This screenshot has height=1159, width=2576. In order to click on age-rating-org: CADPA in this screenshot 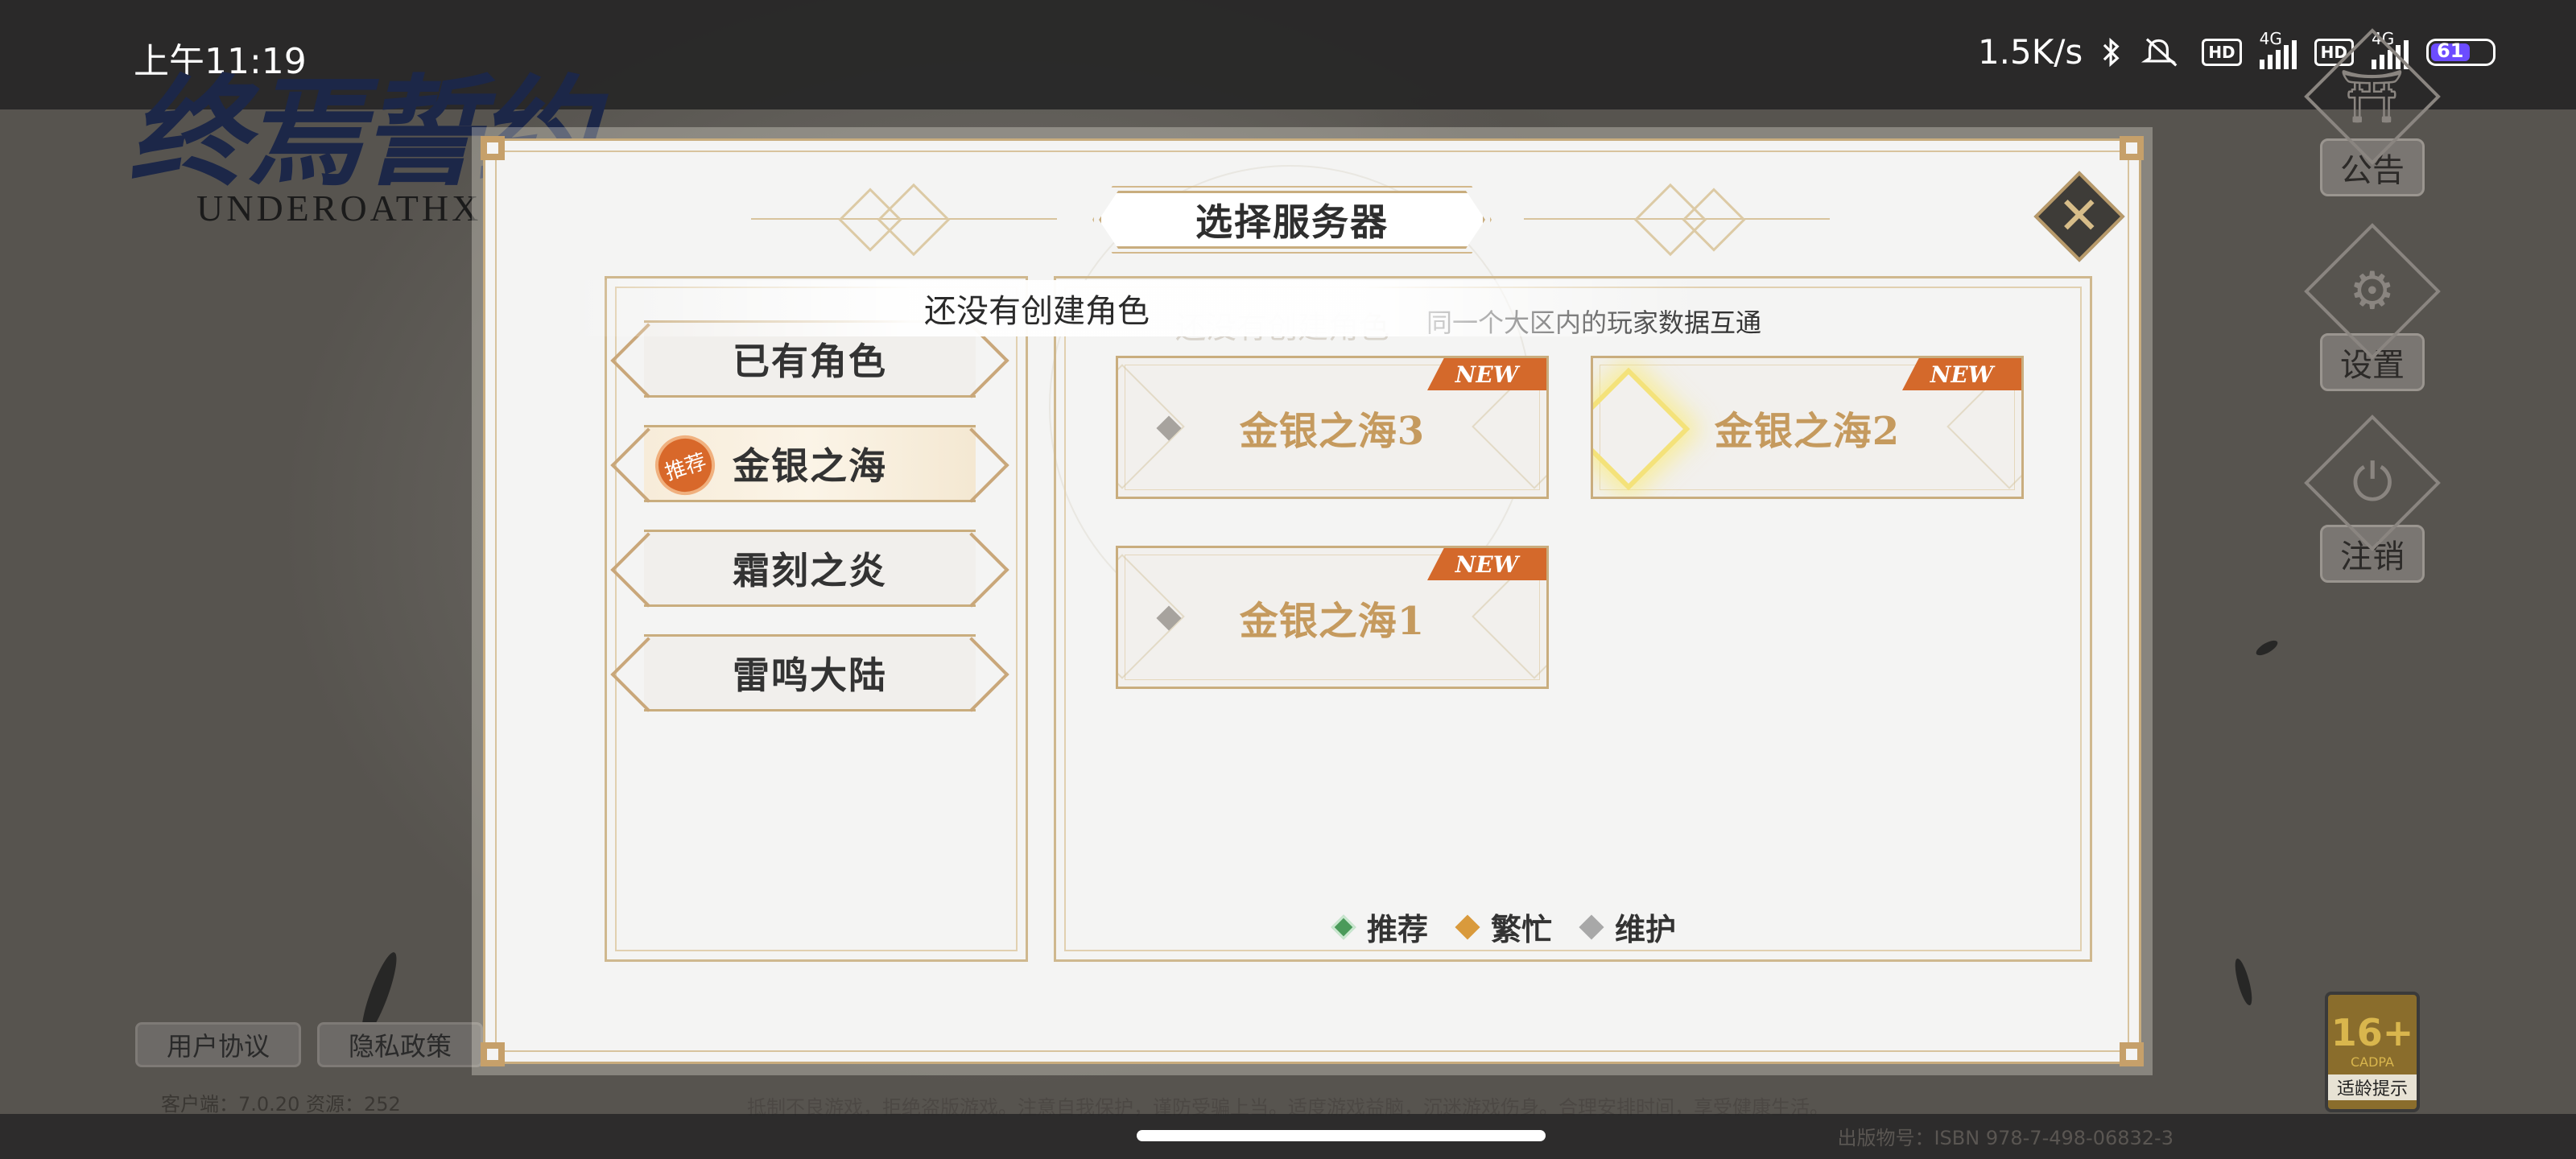, I will do `click(2372, 1062)`.